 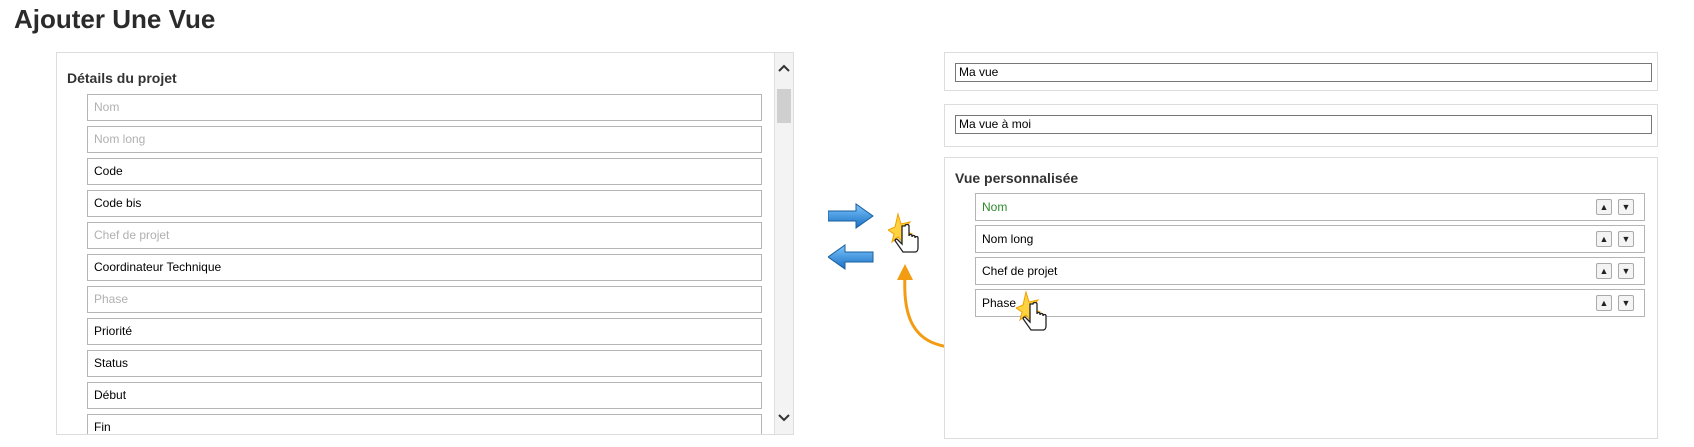 I want to click on view-name-box, so click(x=1301, y=71).